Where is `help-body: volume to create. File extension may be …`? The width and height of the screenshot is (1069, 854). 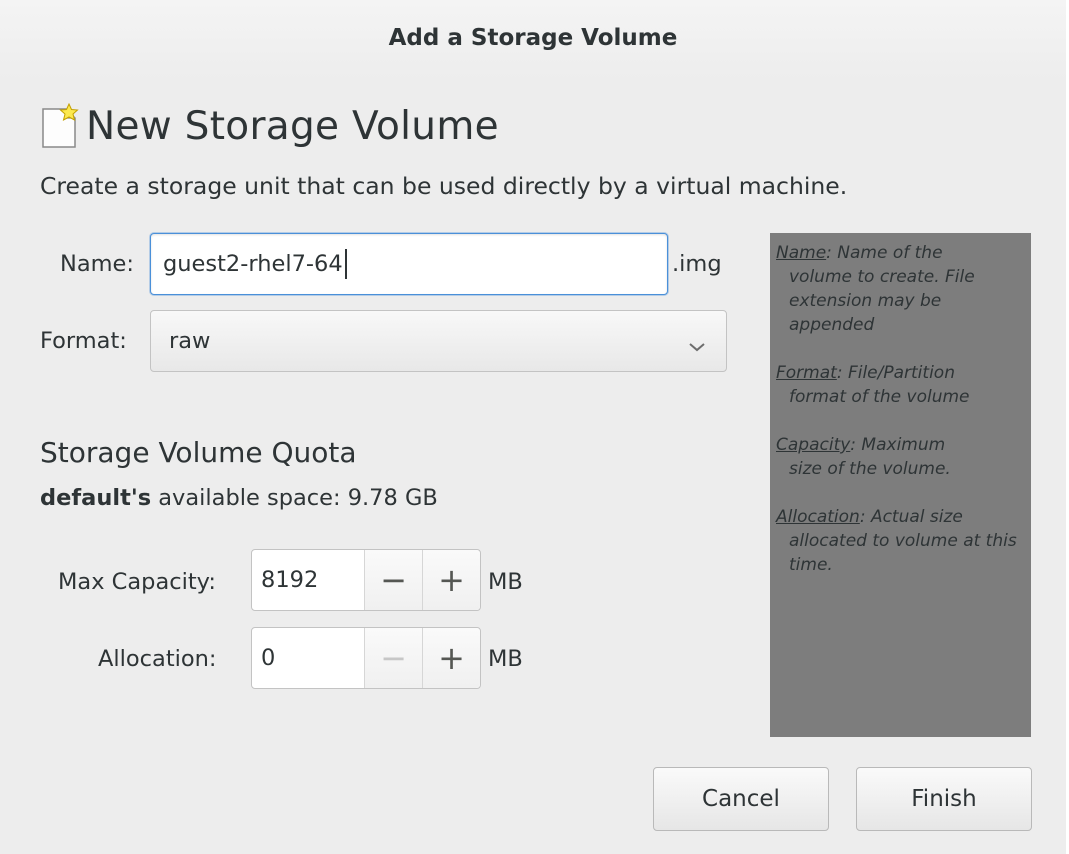
help-body: volume to create. File extension may be … is located at coordinates (882, 301).